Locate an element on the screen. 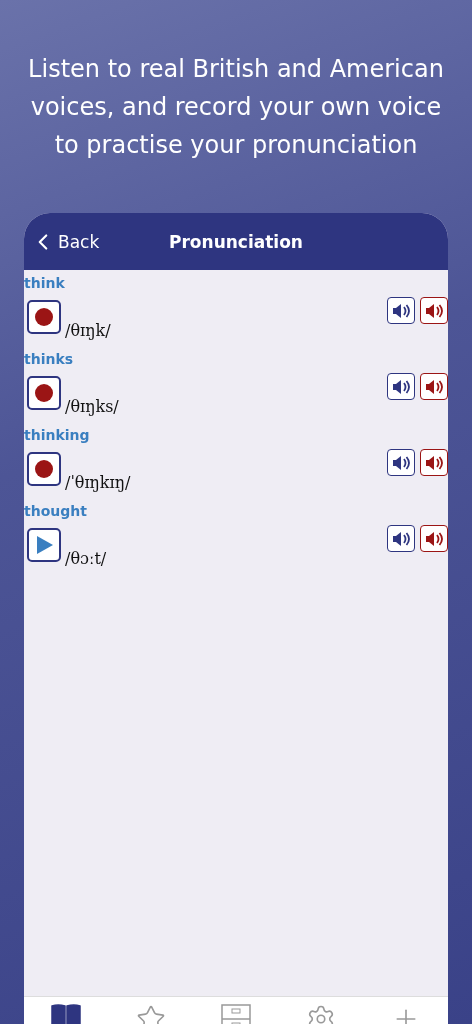  back-button: Back is located at coordinates (65, 241).